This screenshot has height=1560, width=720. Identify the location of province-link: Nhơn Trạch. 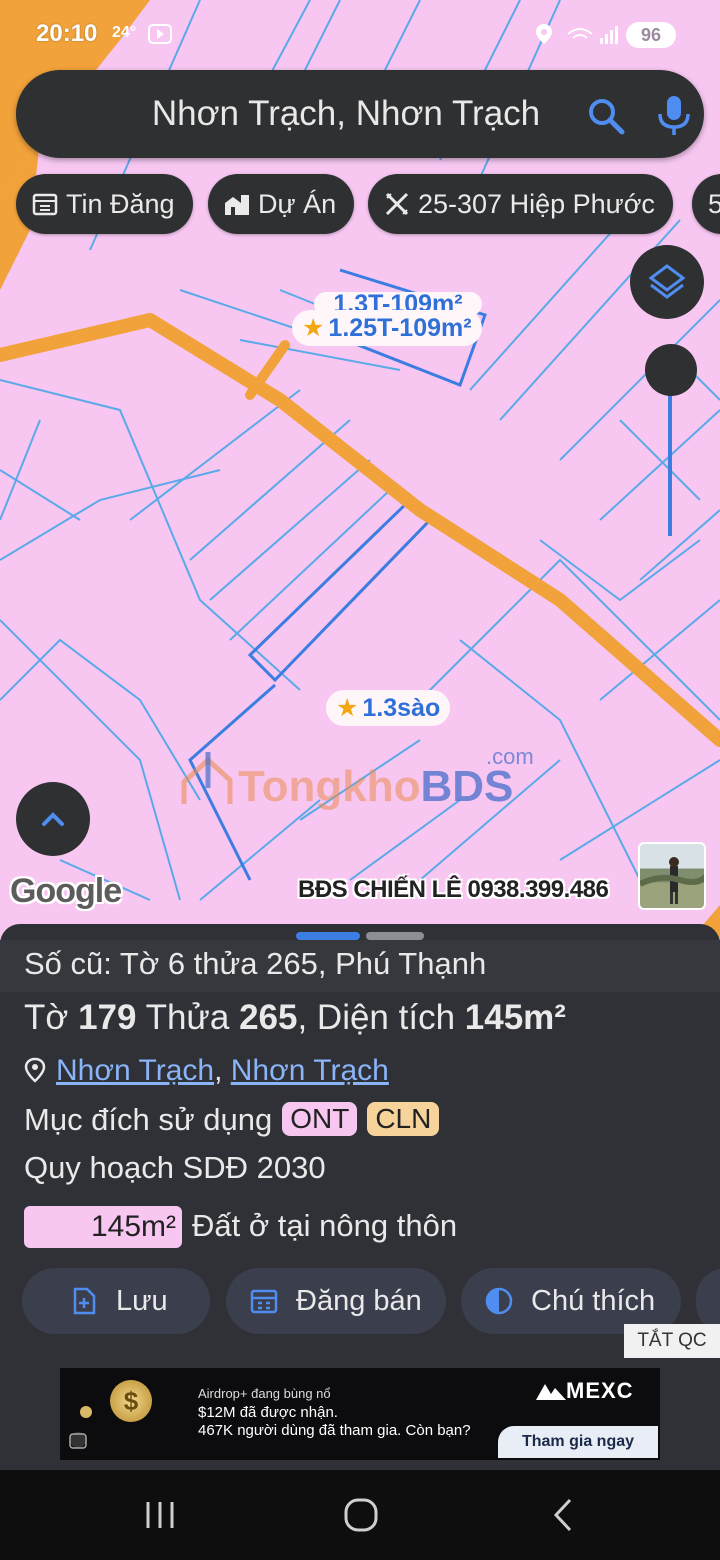
(310, 1070).